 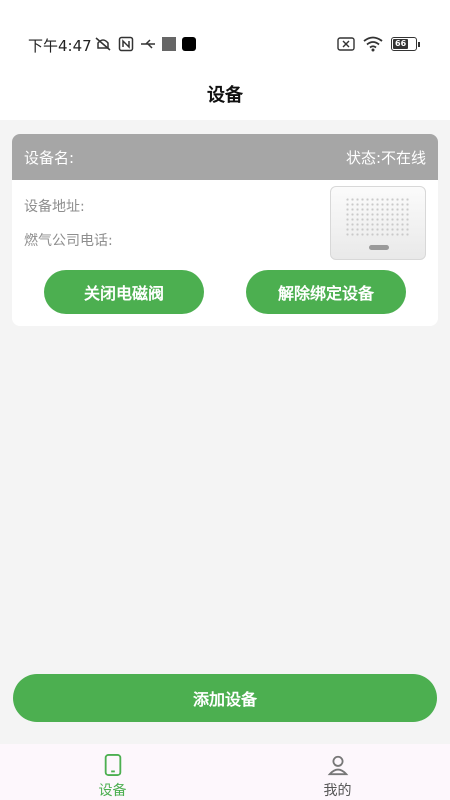 I want to click on close-valve-button: 关闭电磁阀, so click(x=124, y=292).